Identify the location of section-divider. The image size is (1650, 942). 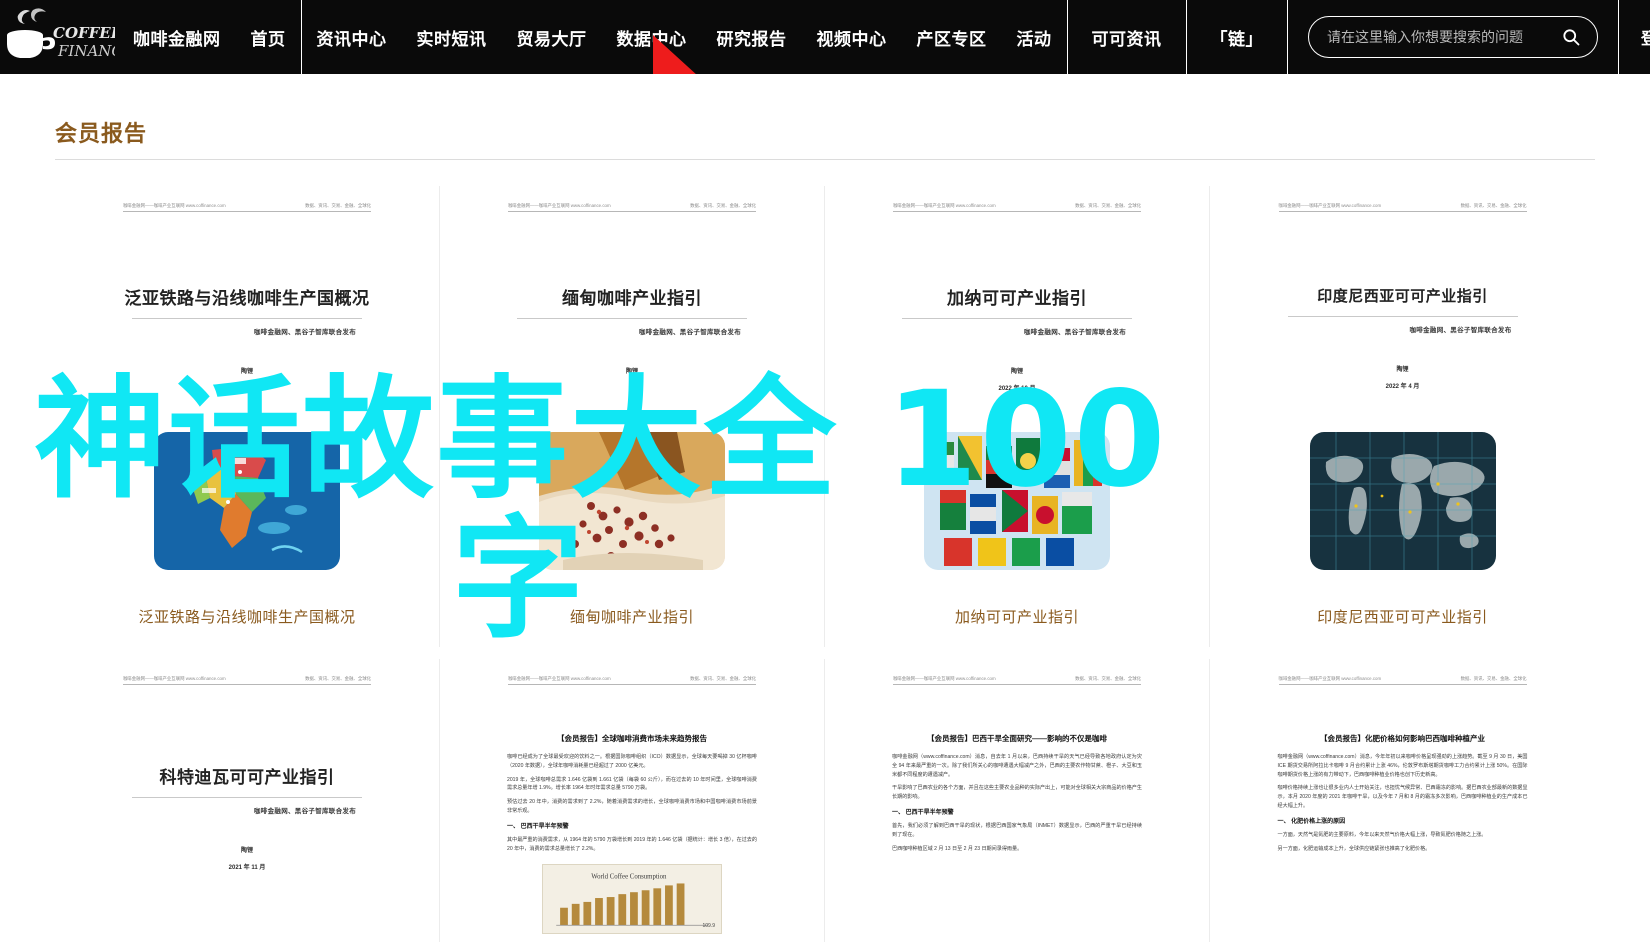
(825, 159).